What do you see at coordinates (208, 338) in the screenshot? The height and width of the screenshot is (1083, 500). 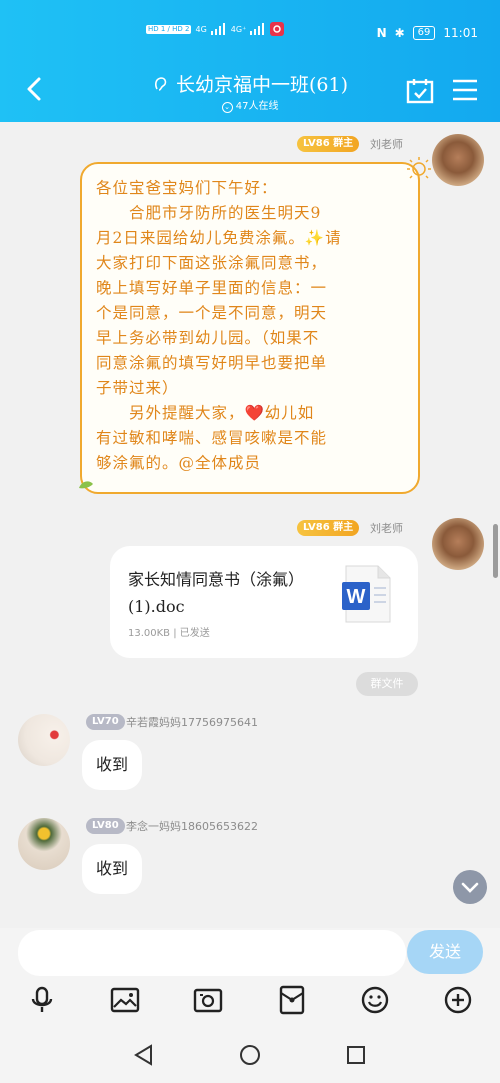 I see `notice-line: 早上务必带到幼儿园。（如果不` at bounding box center [208, 338].